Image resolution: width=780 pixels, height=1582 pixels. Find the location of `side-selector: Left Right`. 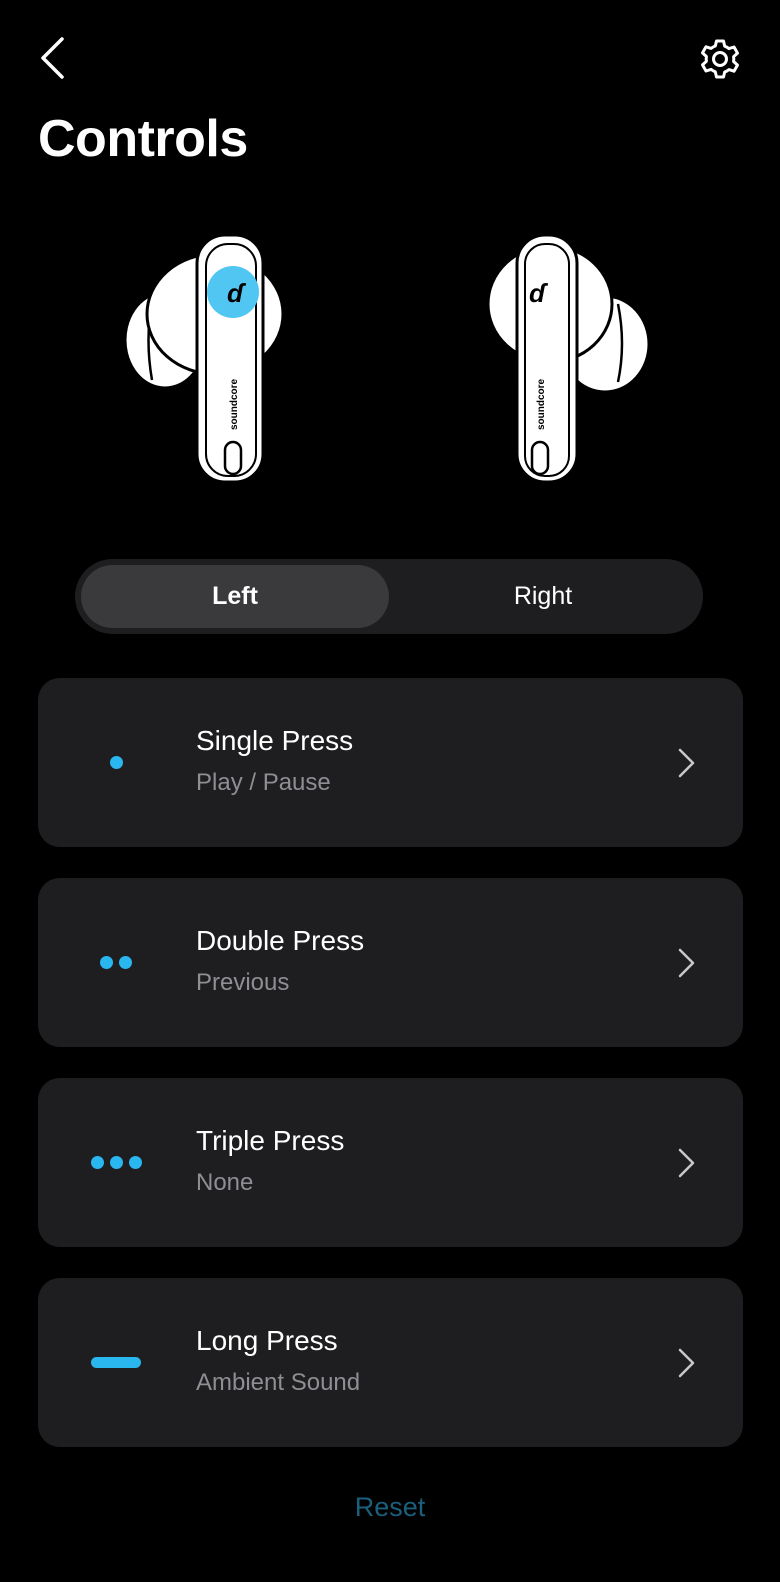

side-selector: Left Right is located at coordinates (389, 596).